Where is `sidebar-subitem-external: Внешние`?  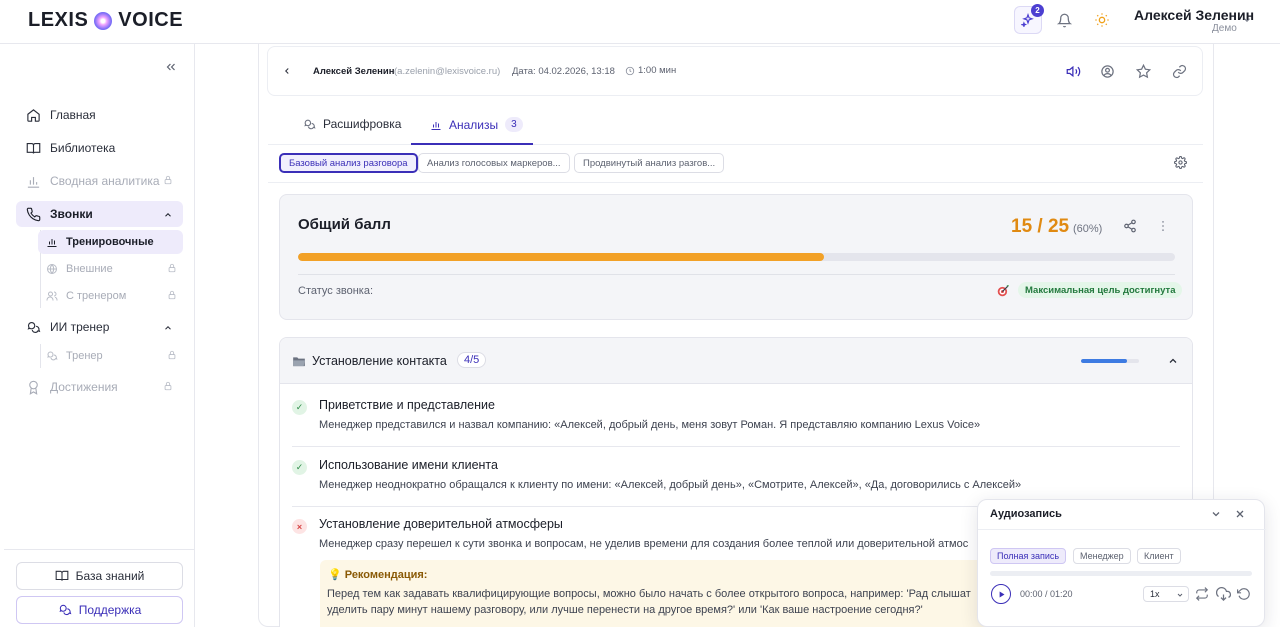 sidebar-subitem-external: Внешние is located at coordinates (110, 269).